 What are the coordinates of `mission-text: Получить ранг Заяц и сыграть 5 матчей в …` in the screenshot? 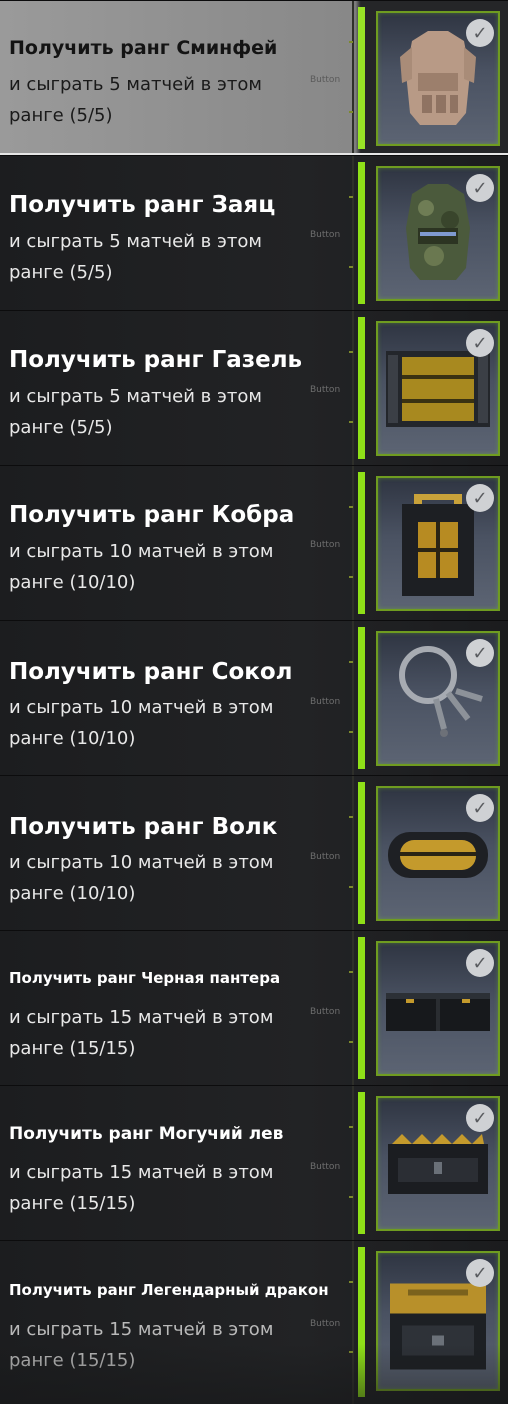 It's located at (176, 233).